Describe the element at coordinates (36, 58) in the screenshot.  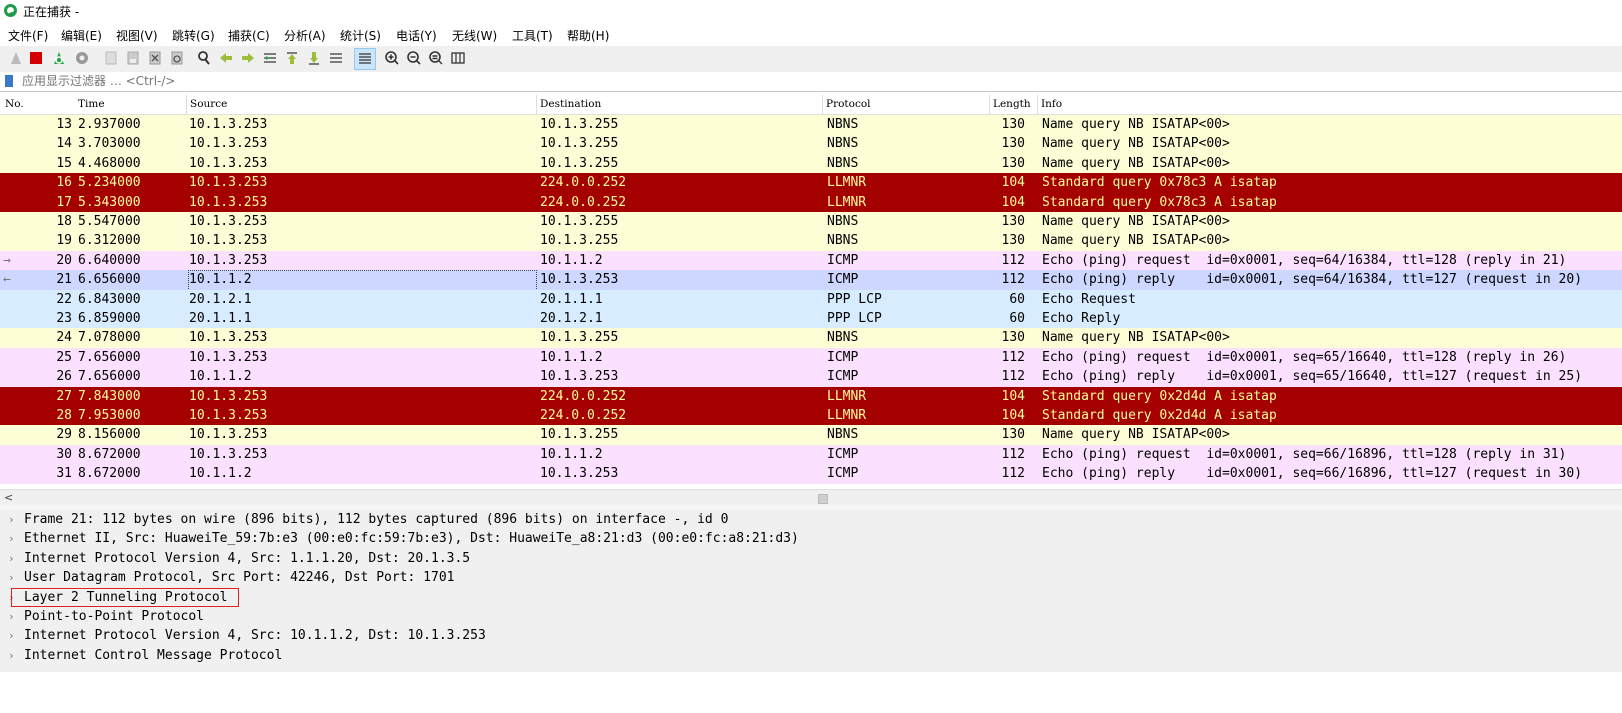
I see `stop-capture-icon` at that location.